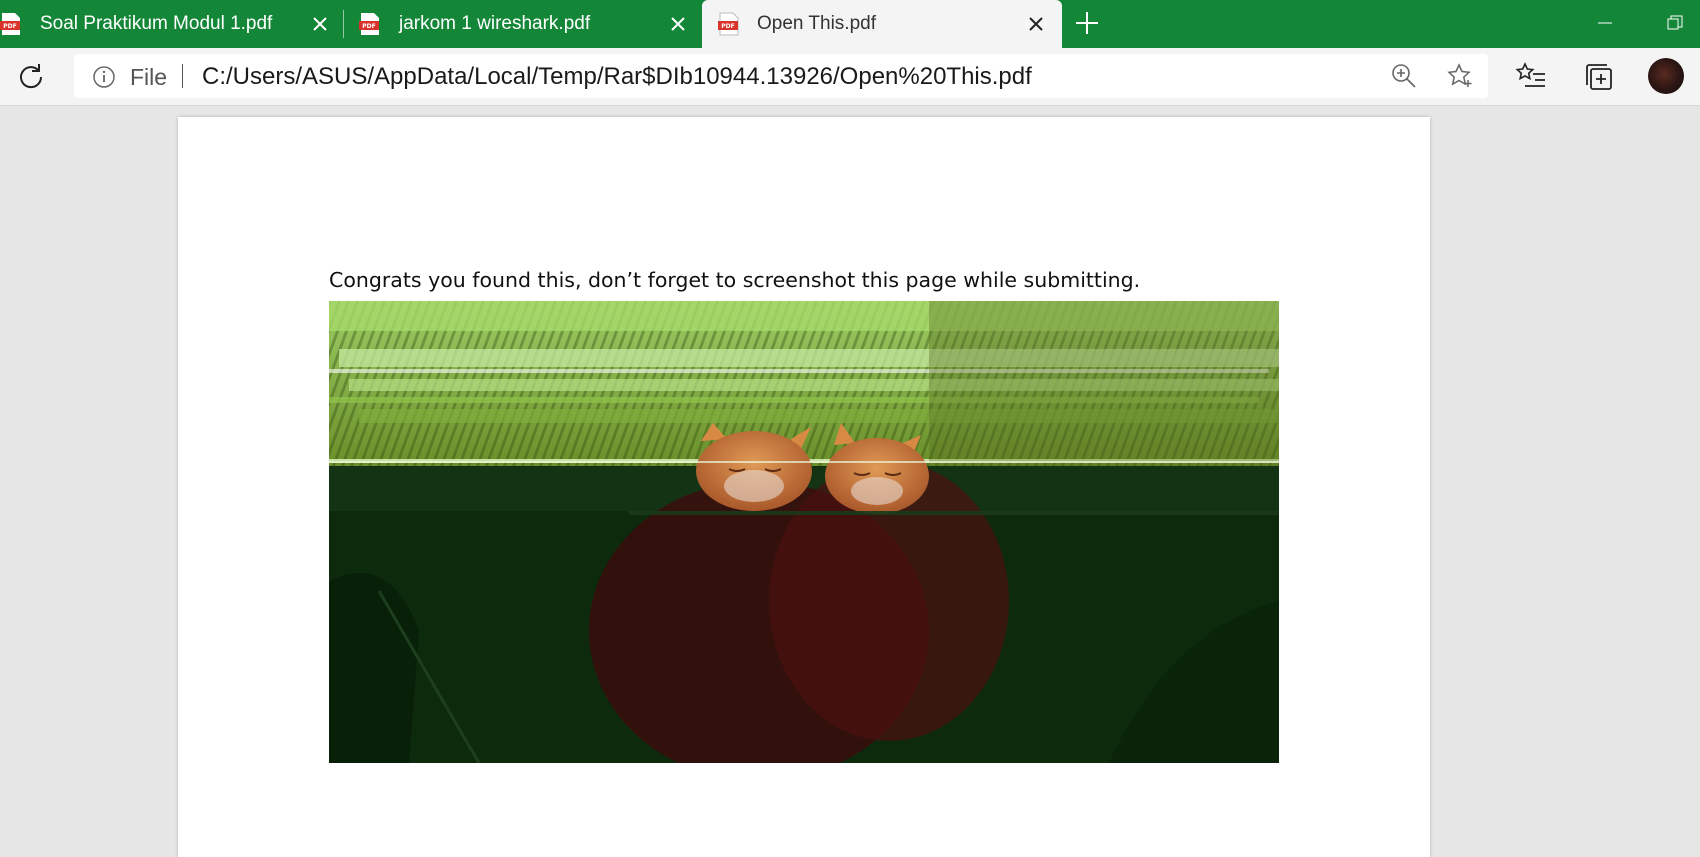 This screenshot has width=1700, height=857. What do you see at coordinates (1605, 23) in the screenshot?
I see `minimize-icon` at bounding box center [1605, 23].